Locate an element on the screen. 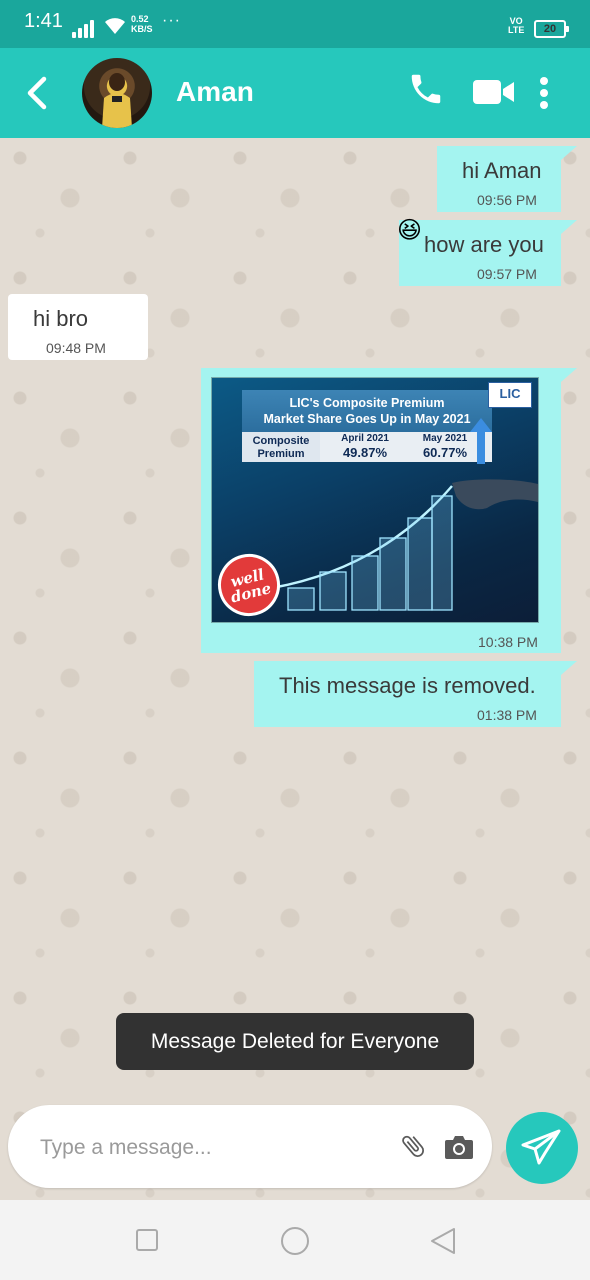  message-text: how are you is located at coordinates (484, 244).